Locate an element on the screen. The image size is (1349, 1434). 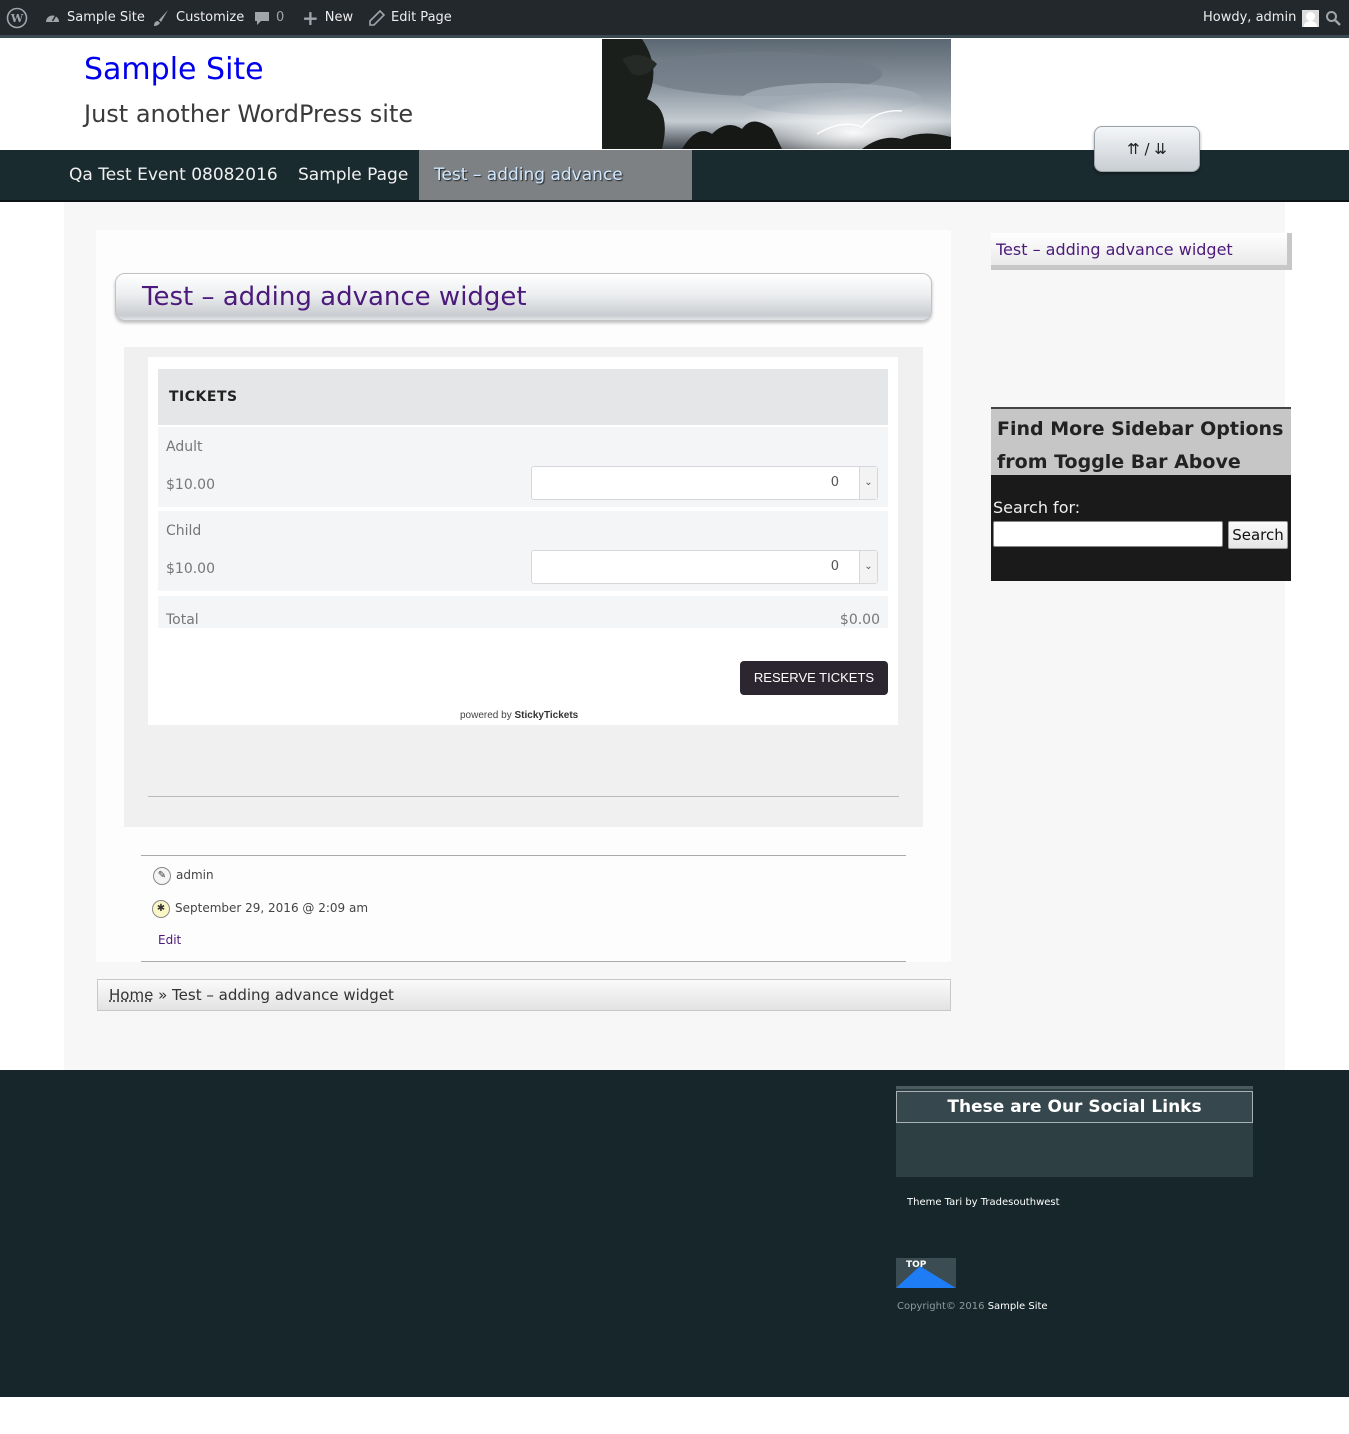
search-icon is located at coordinates (1333, 18).